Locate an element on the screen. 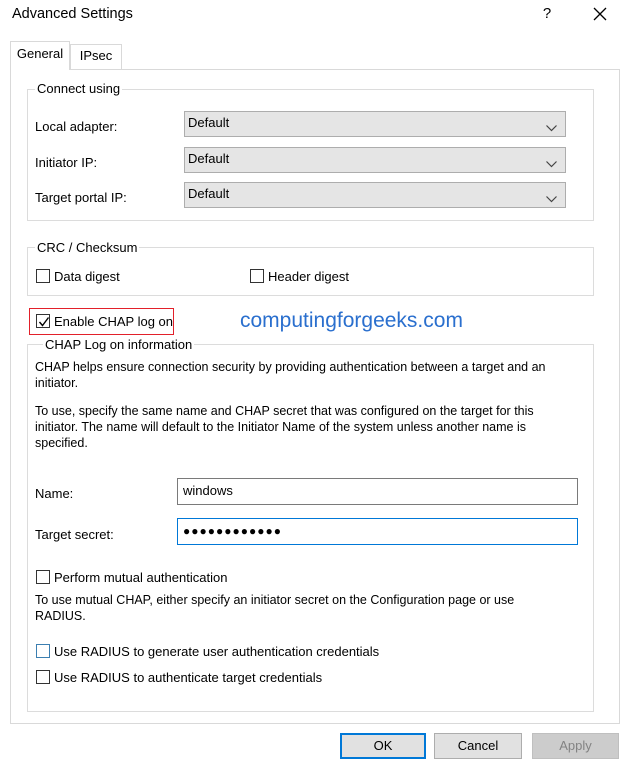 The height and width of the screenshot is (768, 628). target-portal-ip-label: Target portal IP: is located at coordinates (81, 197).